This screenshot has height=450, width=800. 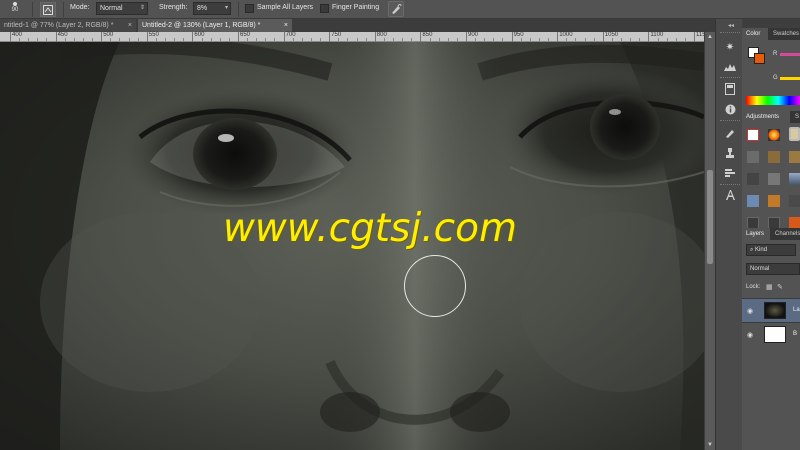 What do you see at coordinates (730, 89) in the screenshot?
I see `info-panel-icon` at bounding box center [730, 89].